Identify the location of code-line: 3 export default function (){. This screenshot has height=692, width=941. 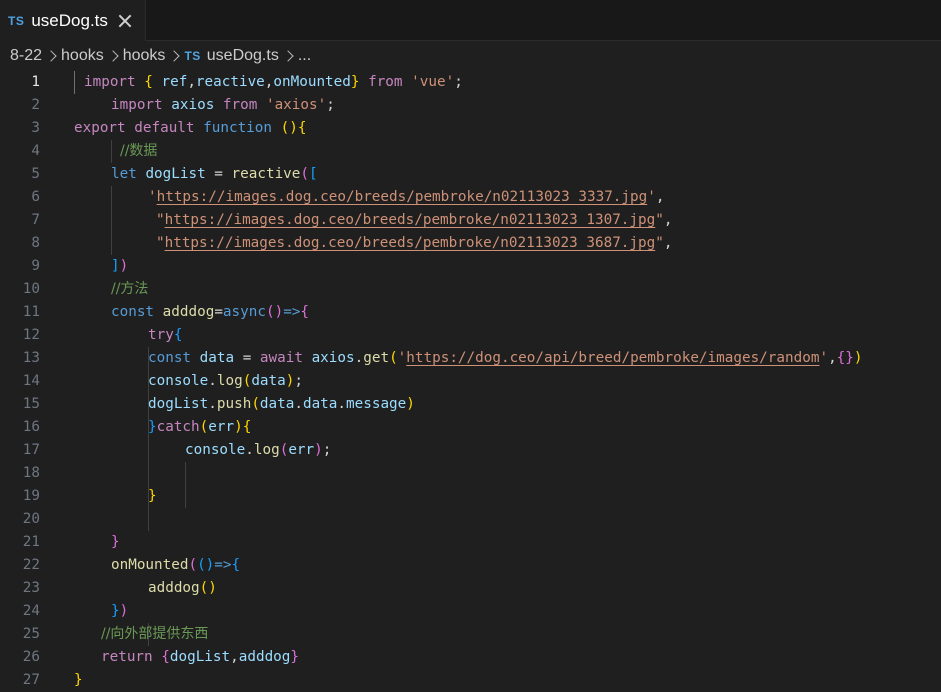
(470, 128).